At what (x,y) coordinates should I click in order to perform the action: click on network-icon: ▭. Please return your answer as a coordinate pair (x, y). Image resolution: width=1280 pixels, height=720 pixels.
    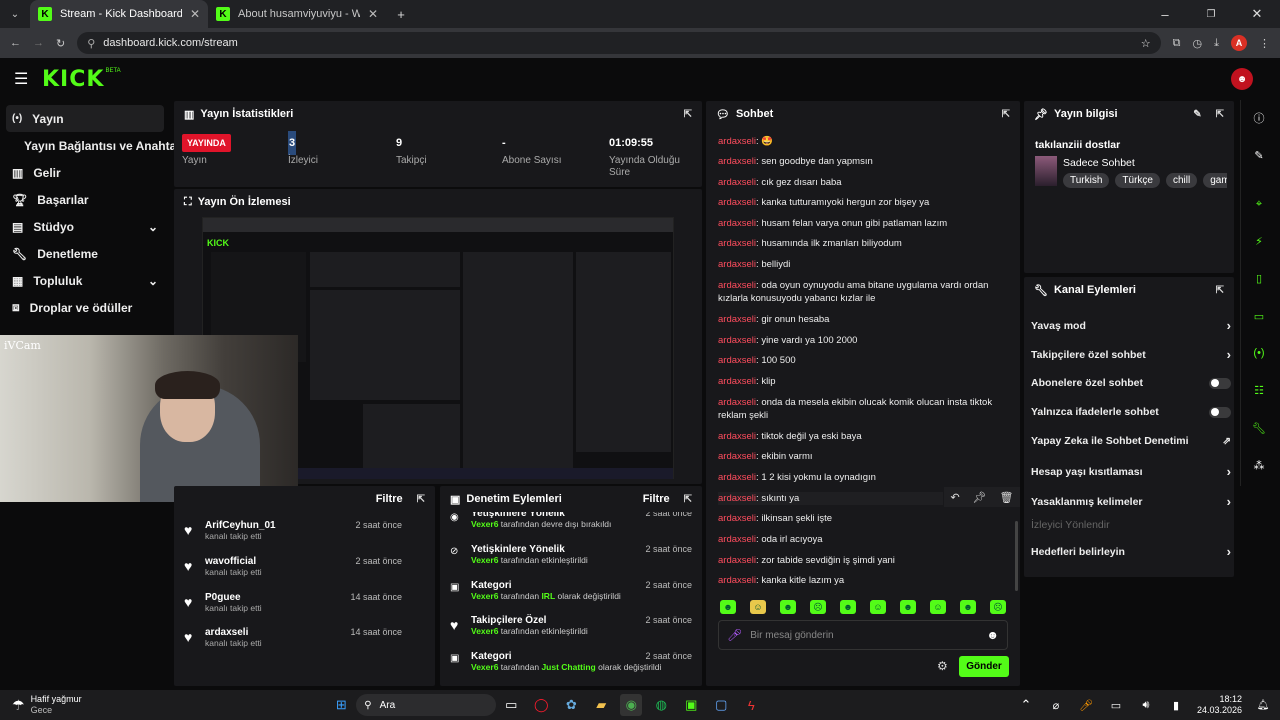
    Looking at the image, I should click on (1116, 705).